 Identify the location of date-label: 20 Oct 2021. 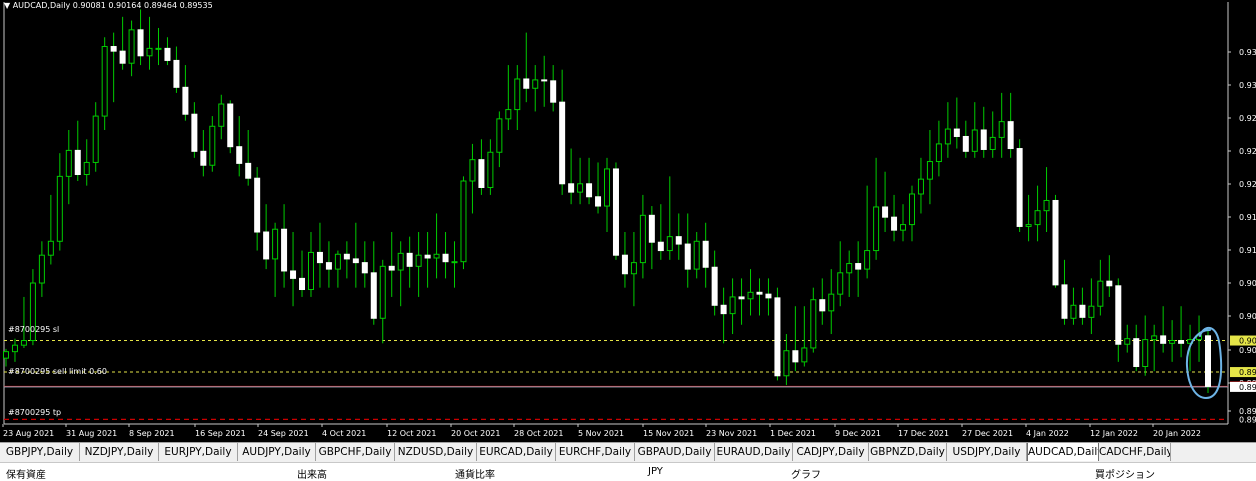
(475, 433).